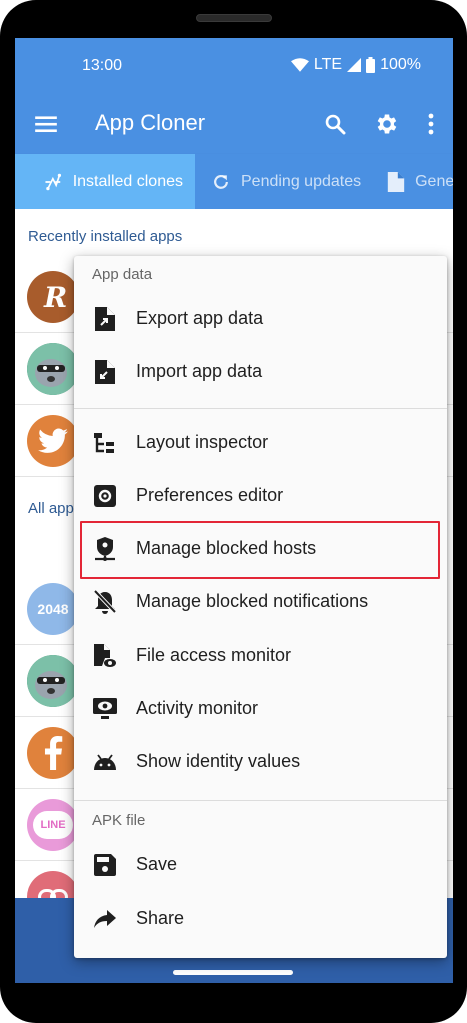 The width and height of the screenshot is (467, 1023). What do you see at coordinates (122, 274) in the screenshot?
I see `menu-section-app-data: App data` at bounding box center [122, 274].